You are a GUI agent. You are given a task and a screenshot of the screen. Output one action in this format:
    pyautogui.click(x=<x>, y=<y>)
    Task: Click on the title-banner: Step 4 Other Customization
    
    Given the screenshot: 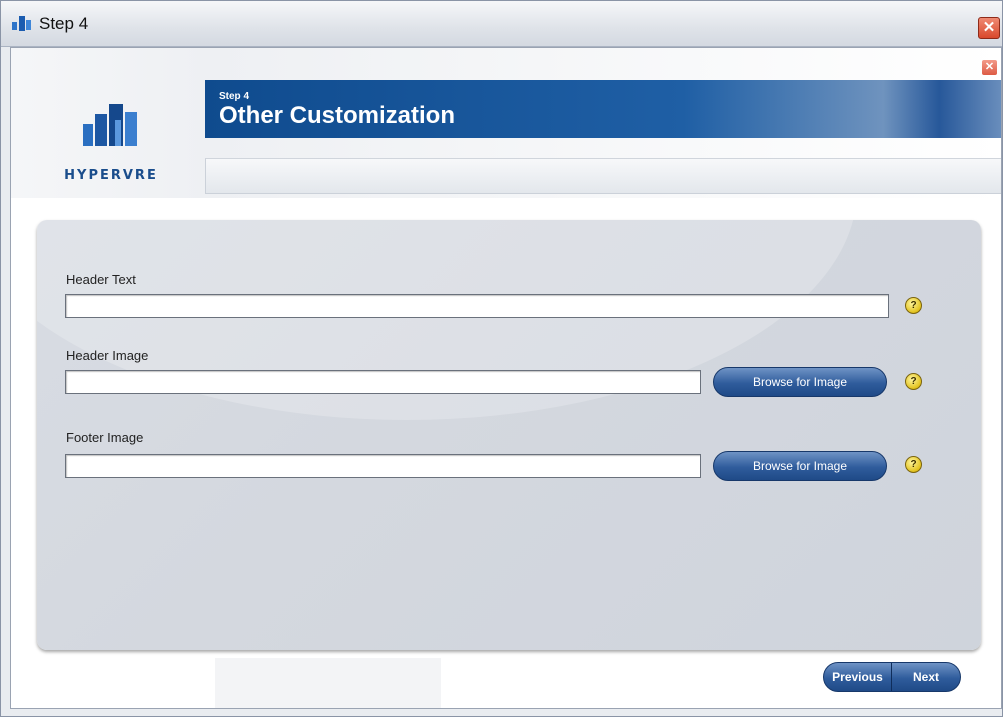 What is the action you would take?
    pyautogui.click(x=603, y=109)
    